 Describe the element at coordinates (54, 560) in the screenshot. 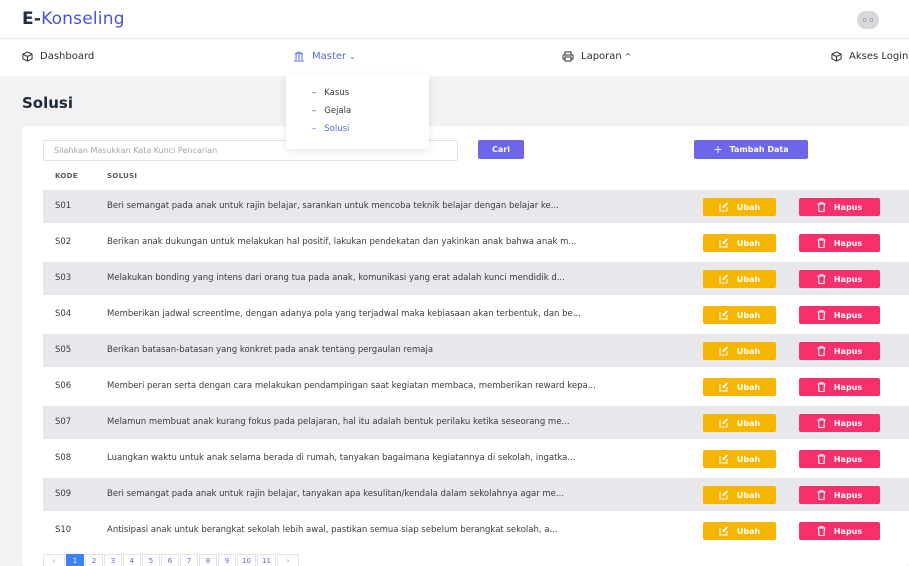

I see `pagination-prev-button: ‹` at that location.